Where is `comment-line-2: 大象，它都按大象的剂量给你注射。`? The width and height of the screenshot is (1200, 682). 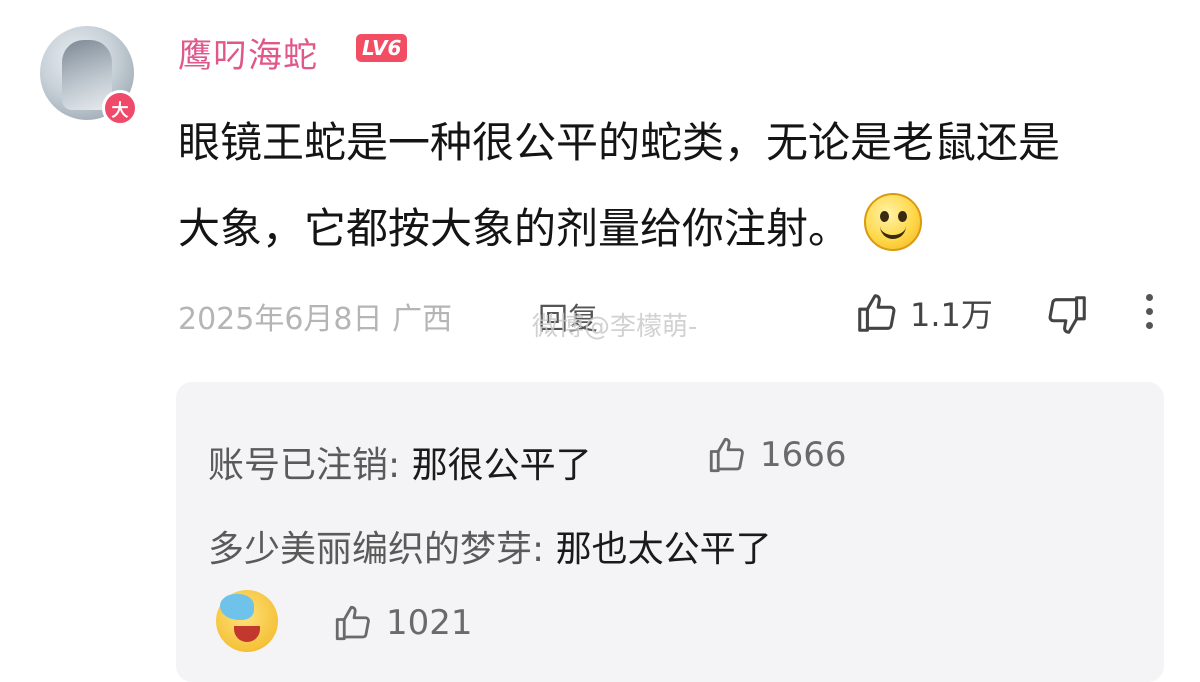 comment-line-2: 大象，它都按大象的剂量给你注射。 is located at coordinates (678, 229).